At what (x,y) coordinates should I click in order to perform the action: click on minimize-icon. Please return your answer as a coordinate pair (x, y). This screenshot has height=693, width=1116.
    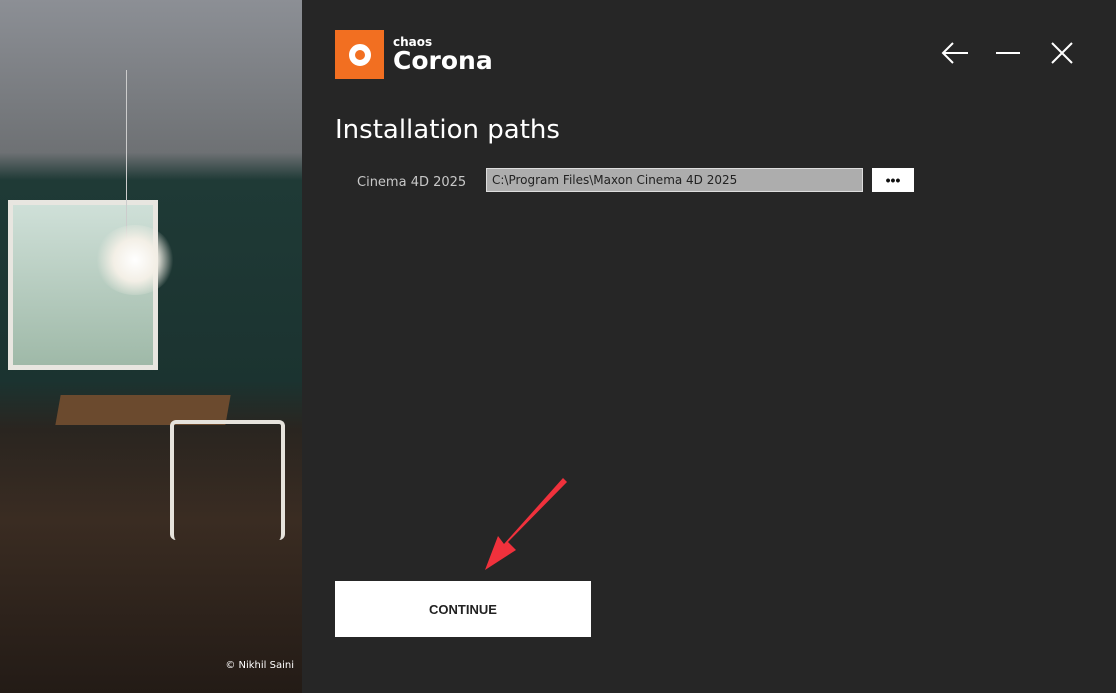
    Looking at the image, I should click on (1008, 53).